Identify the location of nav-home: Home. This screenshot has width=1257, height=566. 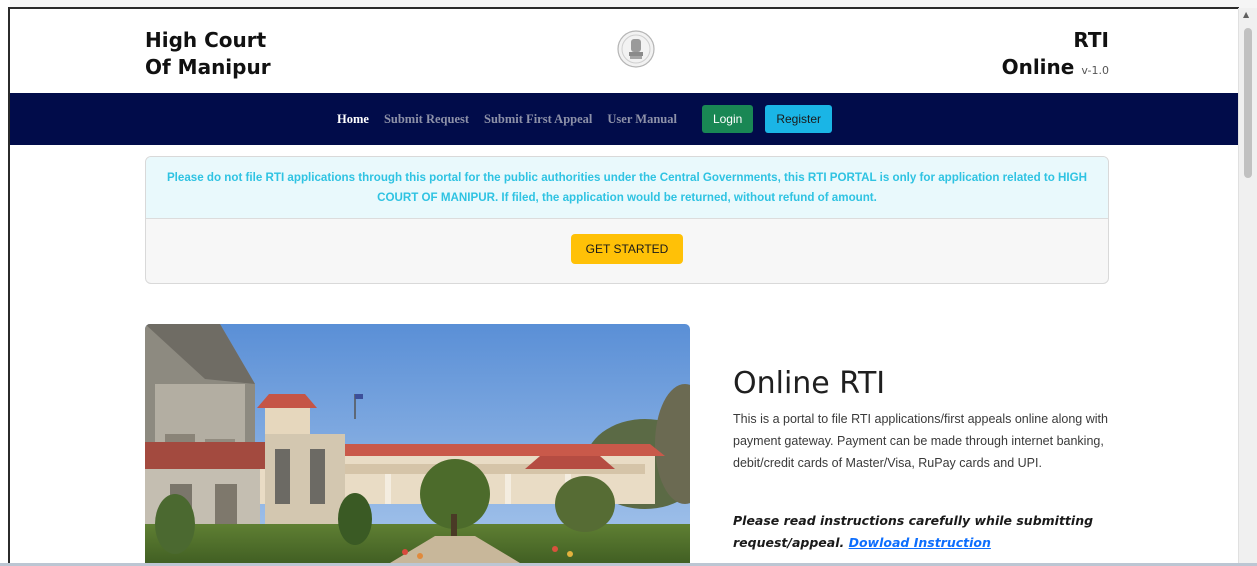
(353, 119).